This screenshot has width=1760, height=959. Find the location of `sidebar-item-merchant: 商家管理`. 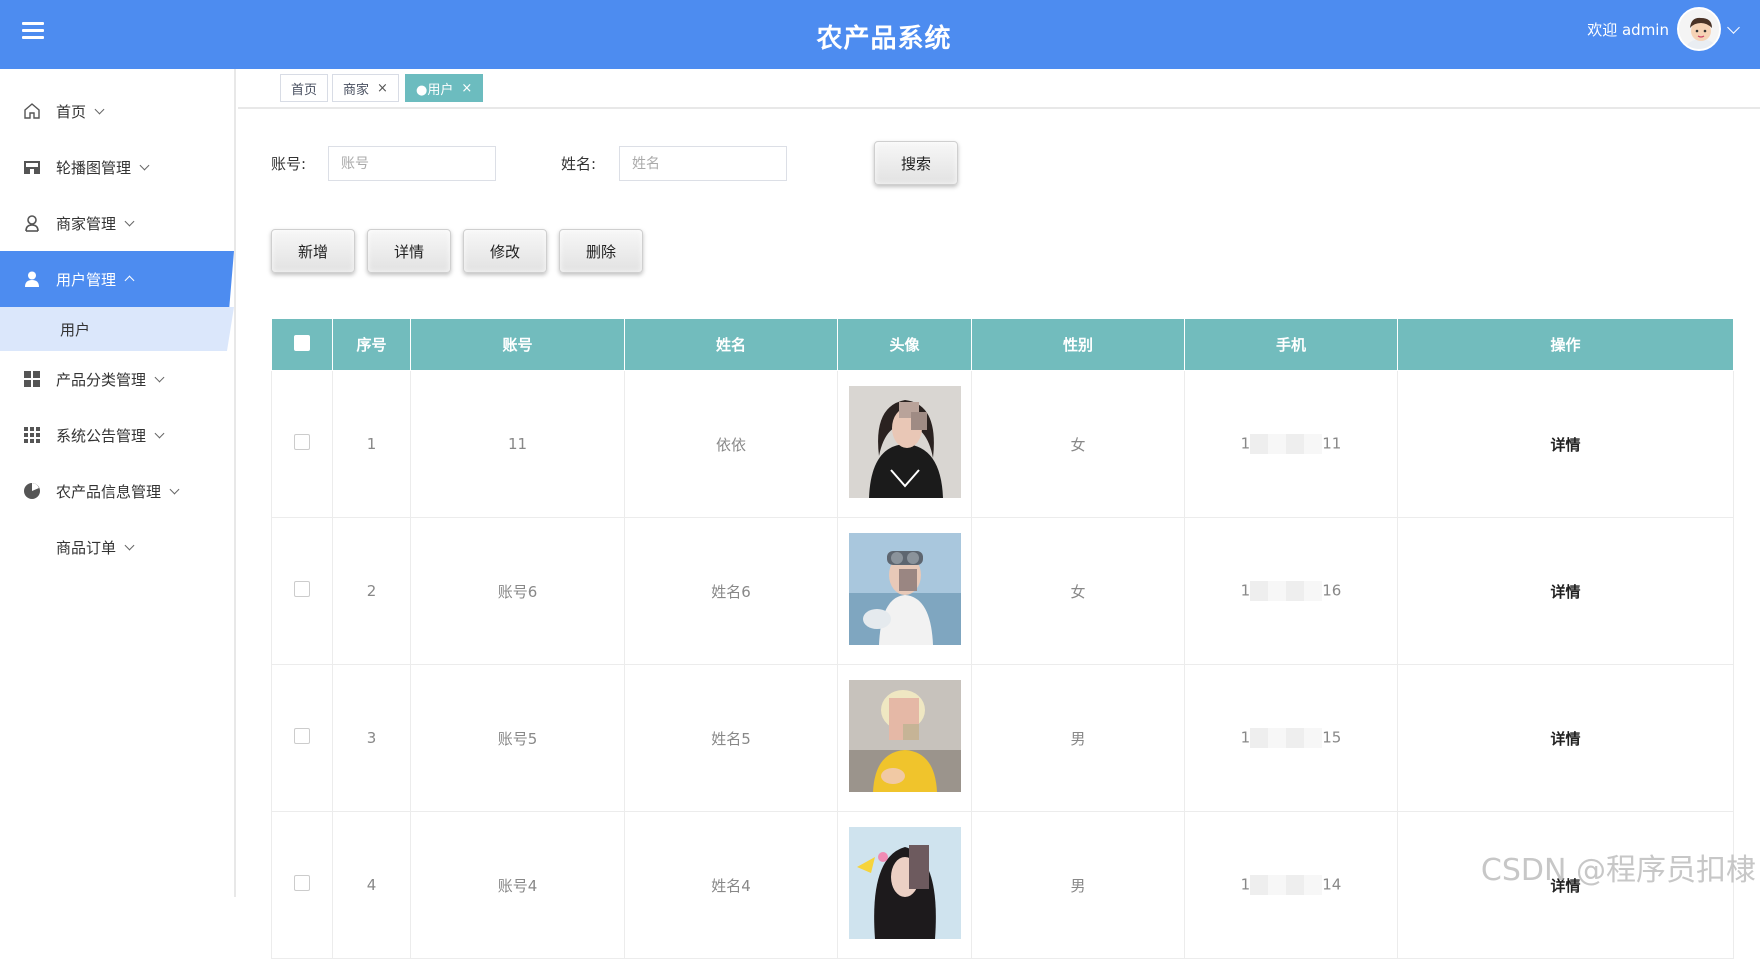

sidebar-item-merchant: 商家管理 is located at coordinates (117, 223).